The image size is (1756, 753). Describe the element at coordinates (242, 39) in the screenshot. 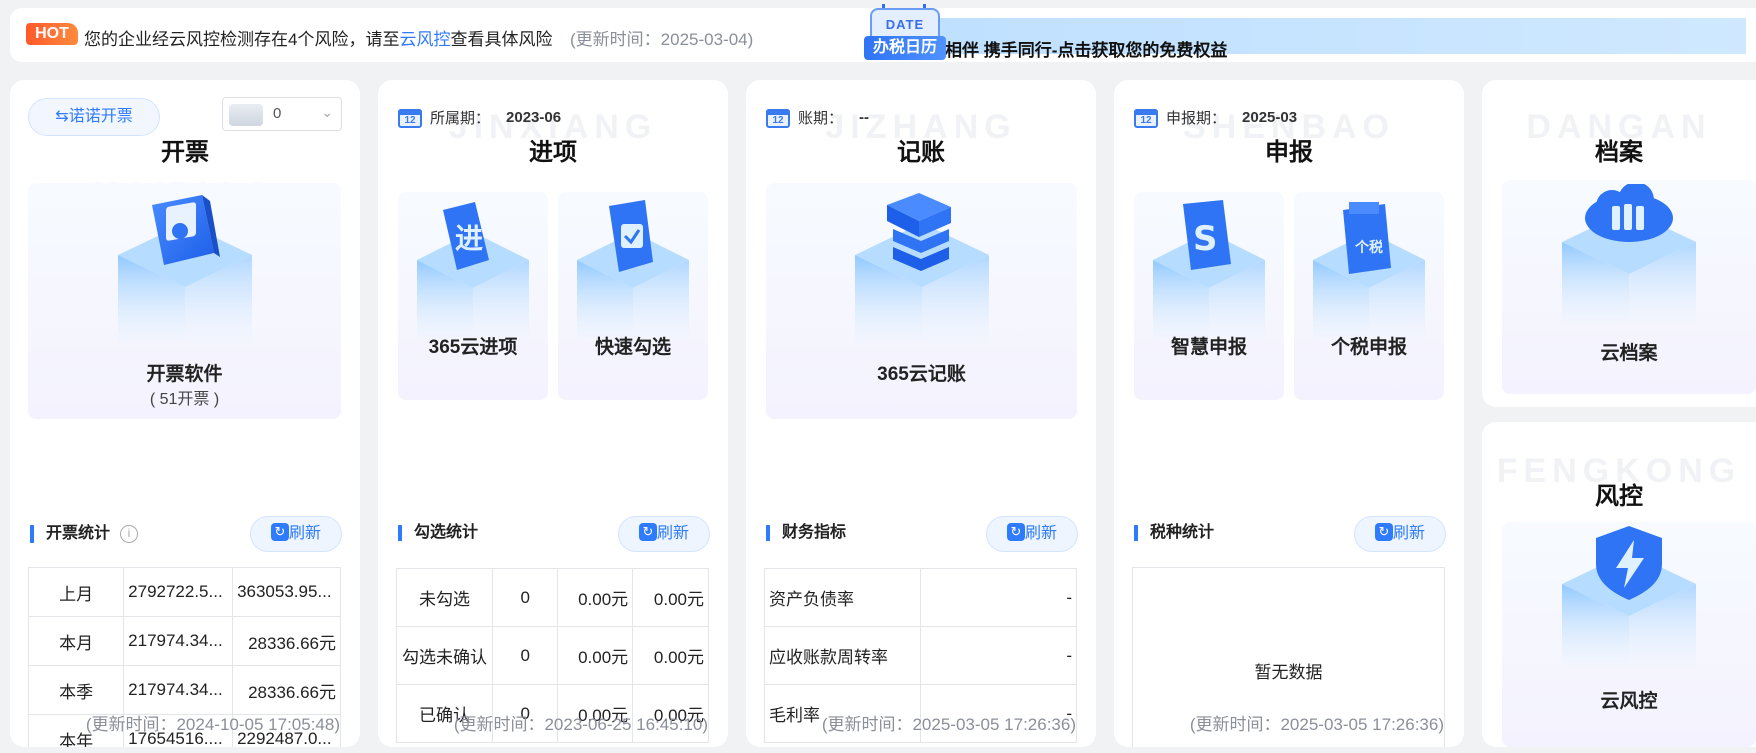

I see `risk-notice-text: 您的企业经云风控检测存在4个风险，请至` at that location.